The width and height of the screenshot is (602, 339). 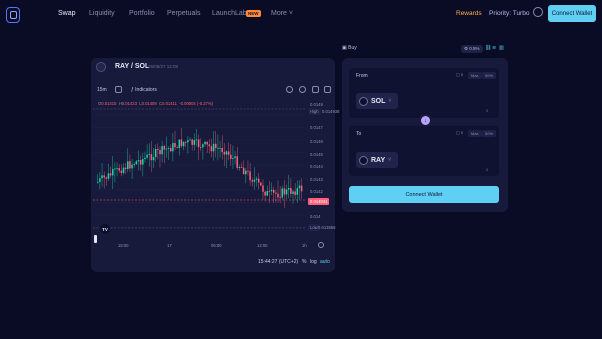 What do you see at coordinates (331, 111) in the screenshot?
I see `high-value: 0.014938` at bounding box center [331, 111].